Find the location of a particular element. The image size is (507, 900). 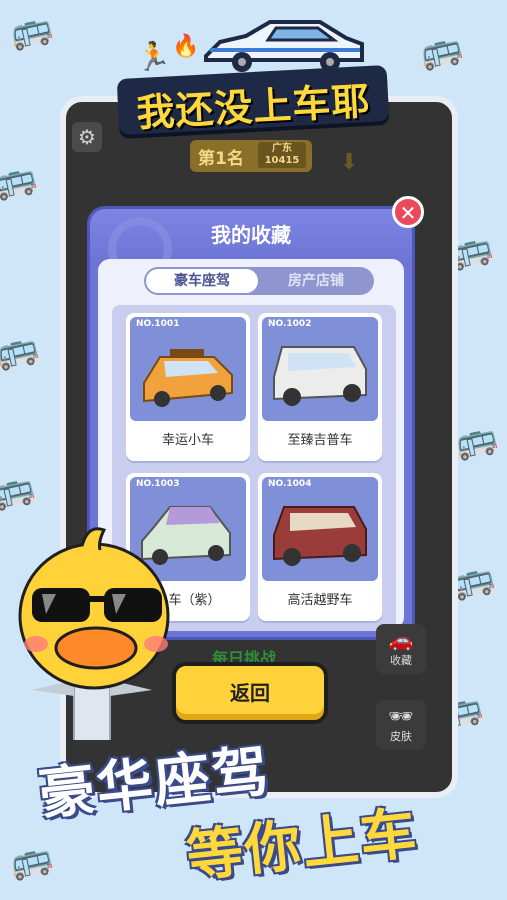

car-number: NO.1004 is located at coordinates (290, 484).